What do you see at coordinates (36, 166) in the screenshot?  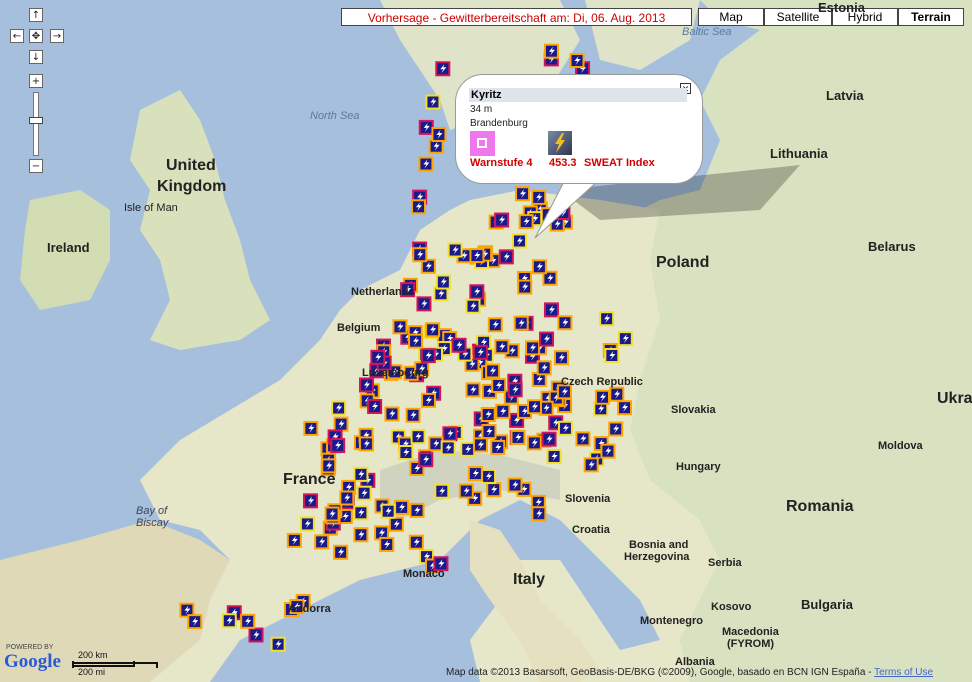 I see `zoom-out-button: −` at bounding box center [36, 166].